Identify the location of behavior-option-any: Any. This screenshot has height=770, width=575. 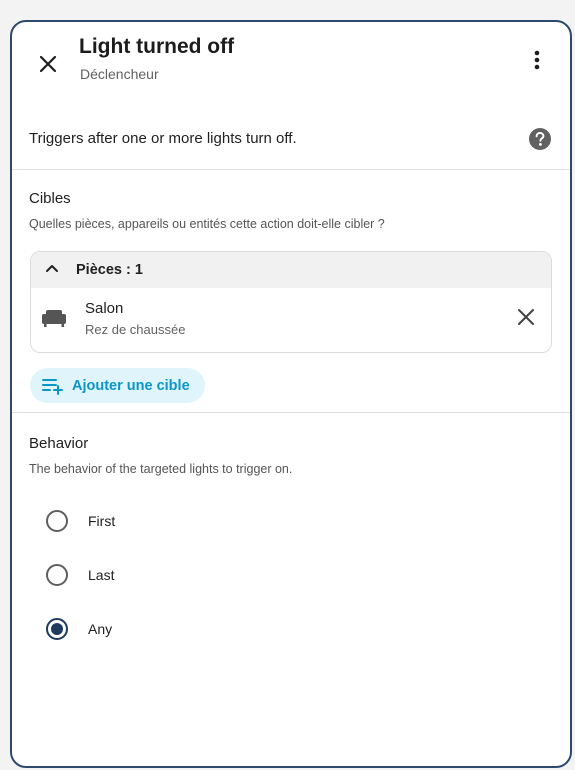
(79, 629).